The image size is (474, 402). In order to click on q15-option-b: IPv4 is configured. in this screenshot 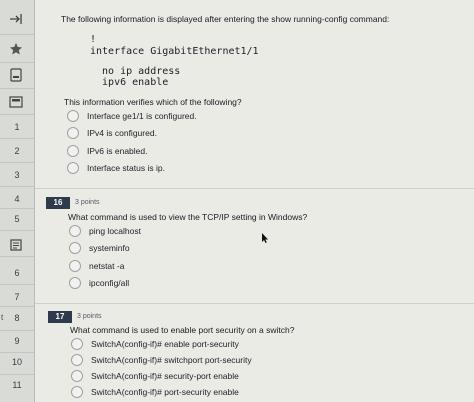, I will do `click(112, 133)`.